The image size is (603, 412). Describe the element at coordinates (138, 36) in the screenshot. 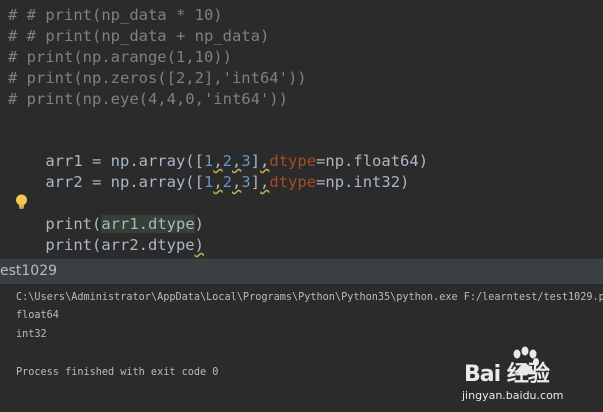

I see `code-line-2: # # print(np_data + np_data)` at that location.